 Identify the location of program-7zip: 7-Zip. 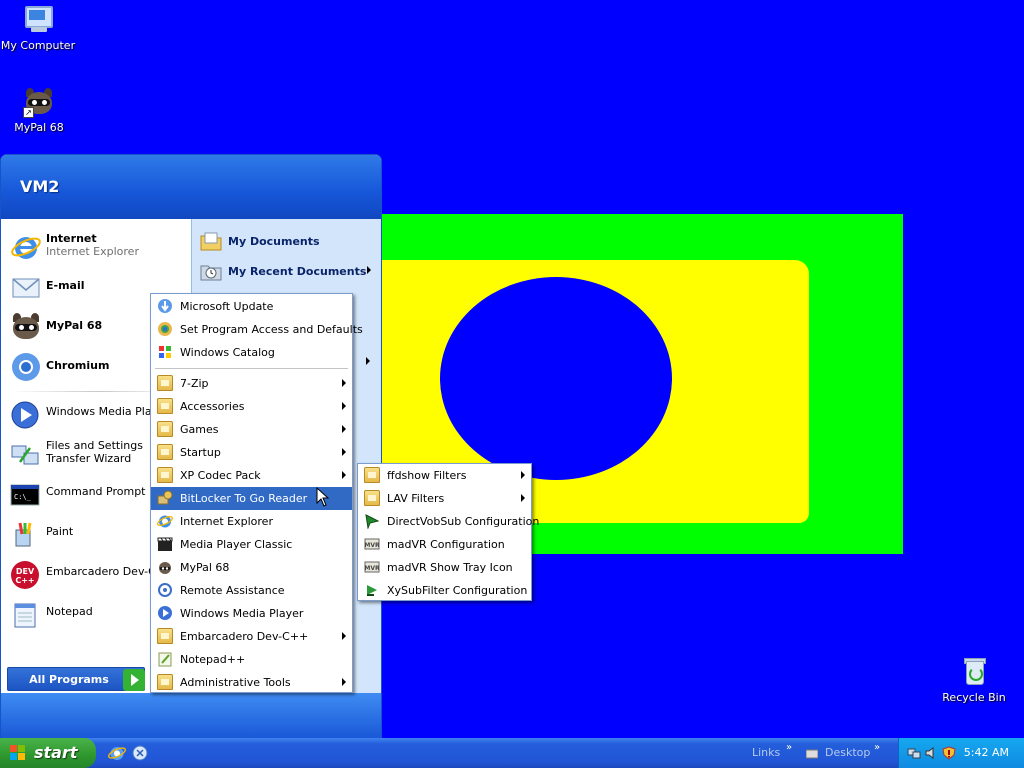
(251, 383).